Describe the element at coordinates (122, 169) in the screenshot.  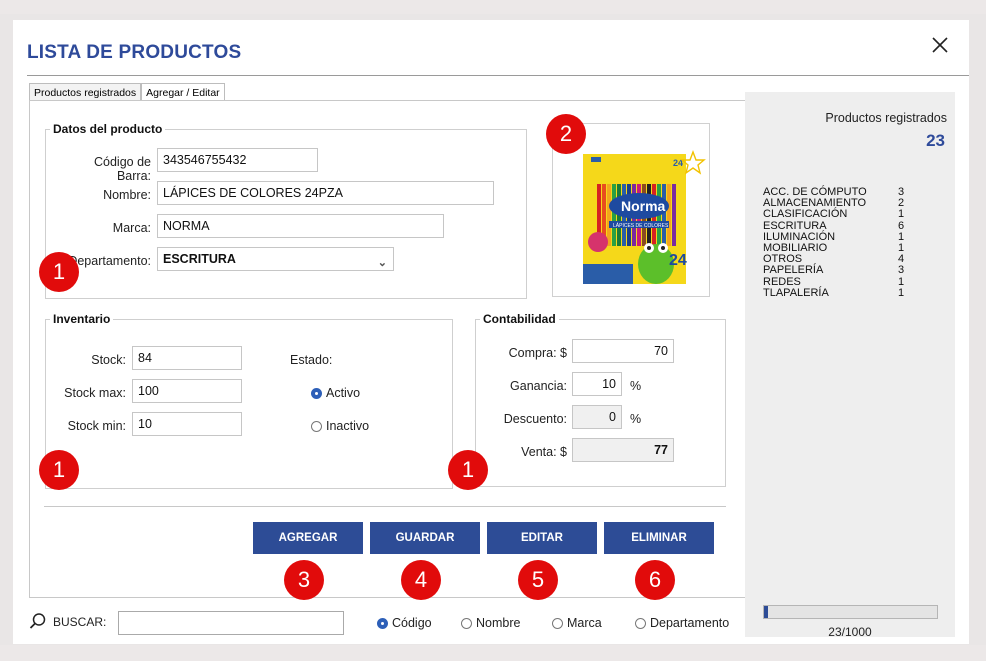
I see `codigo-label: Código de Barra:` at that location.